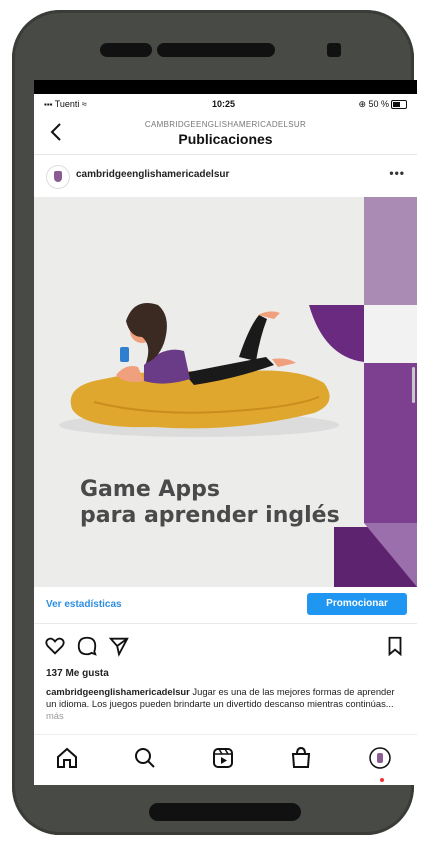  I want to click on promote-button: Promocionar, so click(357, 604).